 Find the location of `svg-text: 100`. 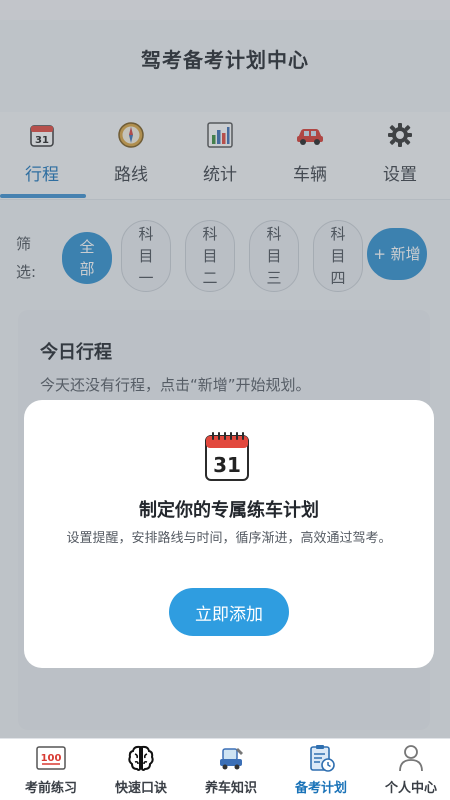

svg-text: 100 is located at coordinates (51, 758).